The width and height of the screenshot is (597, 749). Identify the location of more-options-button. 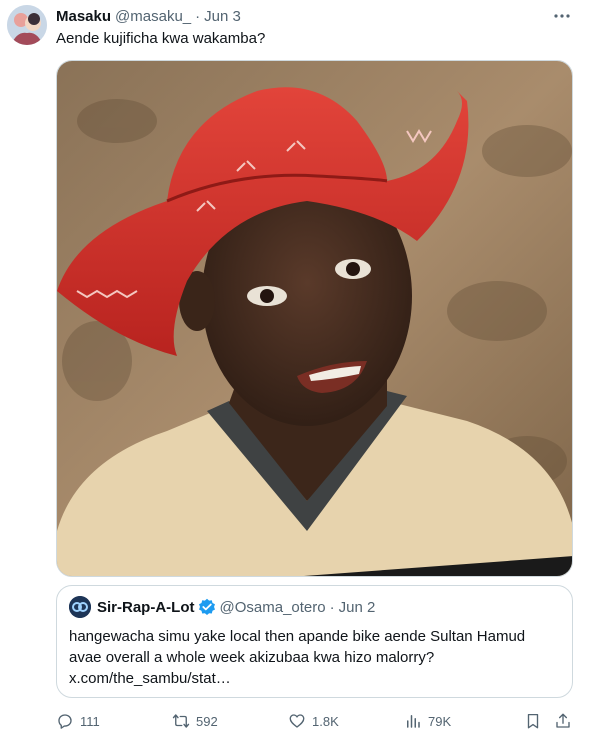
(562, 16).